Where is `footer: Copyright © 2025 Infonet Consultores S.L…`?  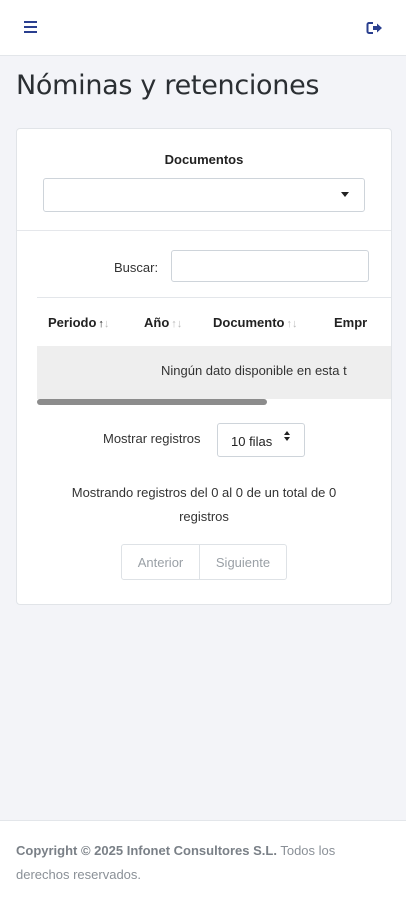 footer: Copyright © 2025 Infonet Consultores S.L… is located at coordinates (203, 860).